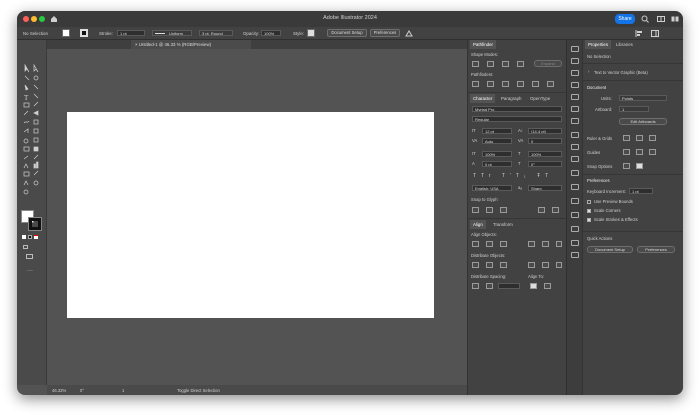 The width and height of the screenshot is (700, 415). Describe the element at coordinates (575, 49) in the screenshot. I see `properties-strip-icon` at that location.